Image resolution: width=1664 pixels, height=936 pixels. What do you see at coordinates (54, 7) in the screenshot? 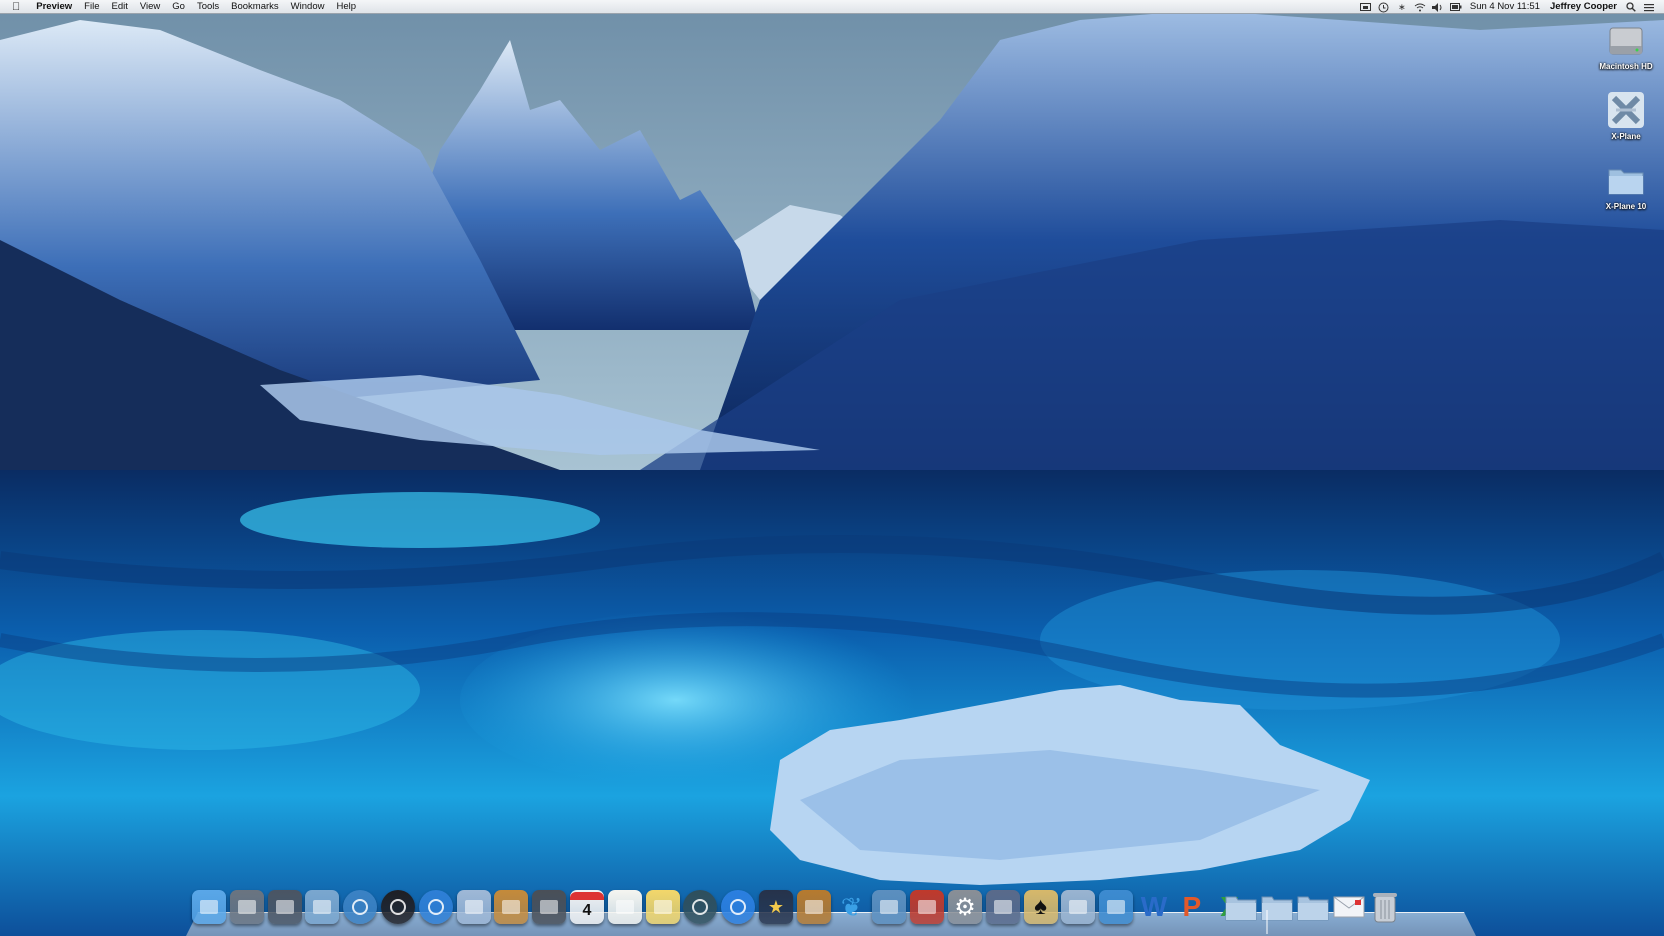
I see `app-menu-preview: Preview` at bounding box center [54, 7].